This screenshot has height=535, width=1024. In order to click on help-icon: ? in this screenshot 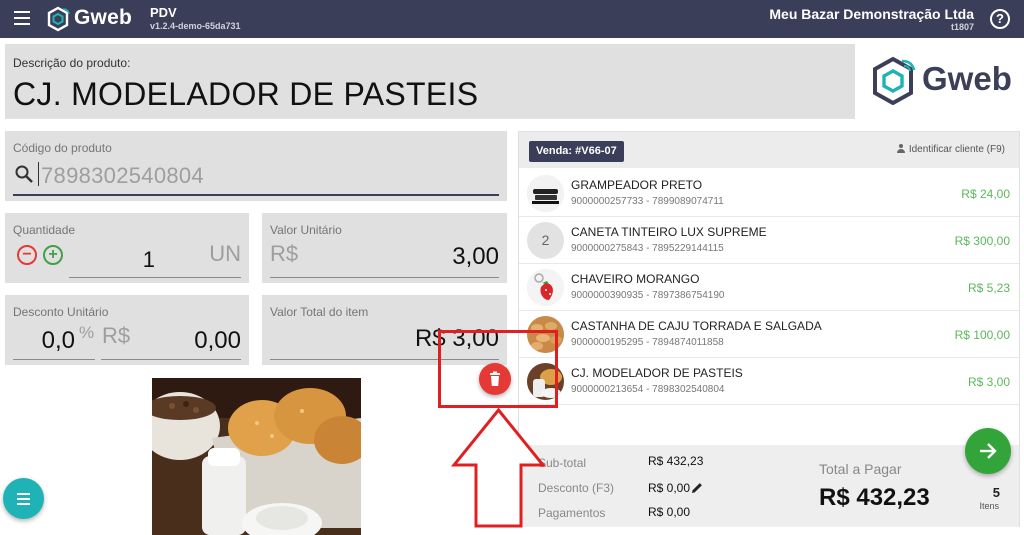, I will do `click(1000, 19)`.